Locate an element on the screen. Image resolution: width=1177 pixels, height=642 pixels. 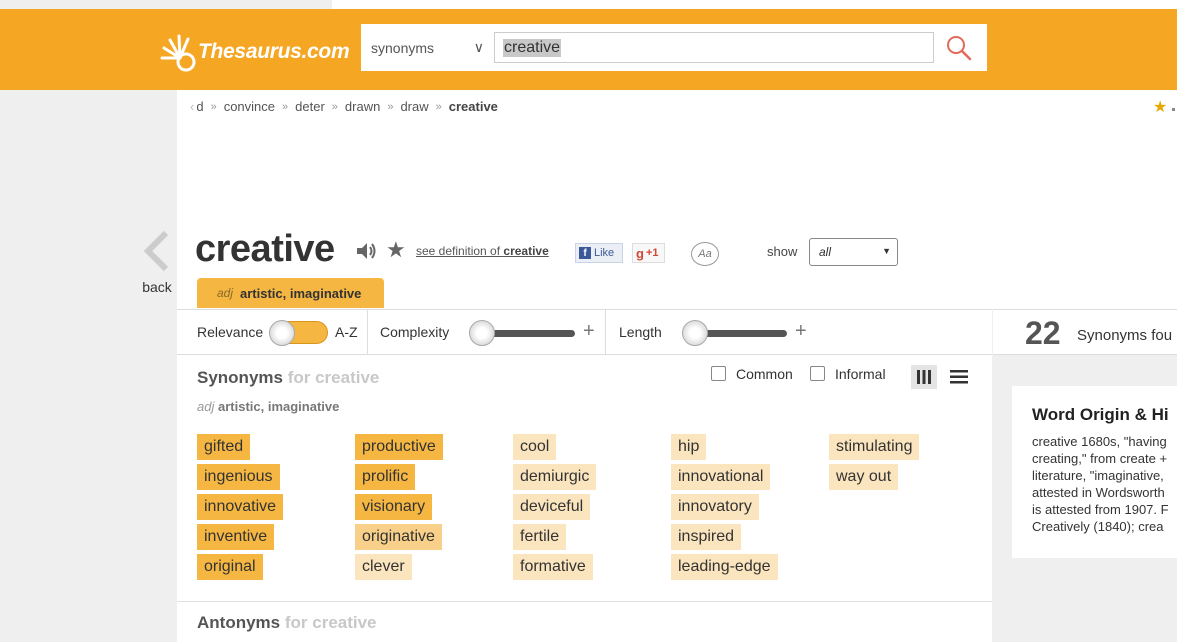
length-label: Length is located at coordinates (640, 332).